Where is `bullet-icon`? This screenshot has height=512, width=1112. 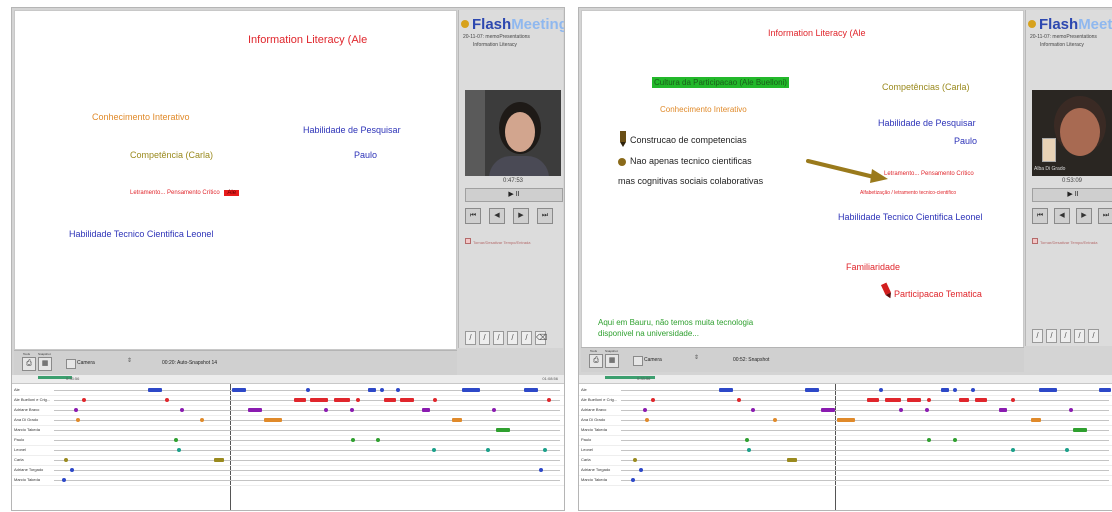
bullet-icon is located at coordinates (622, 161).